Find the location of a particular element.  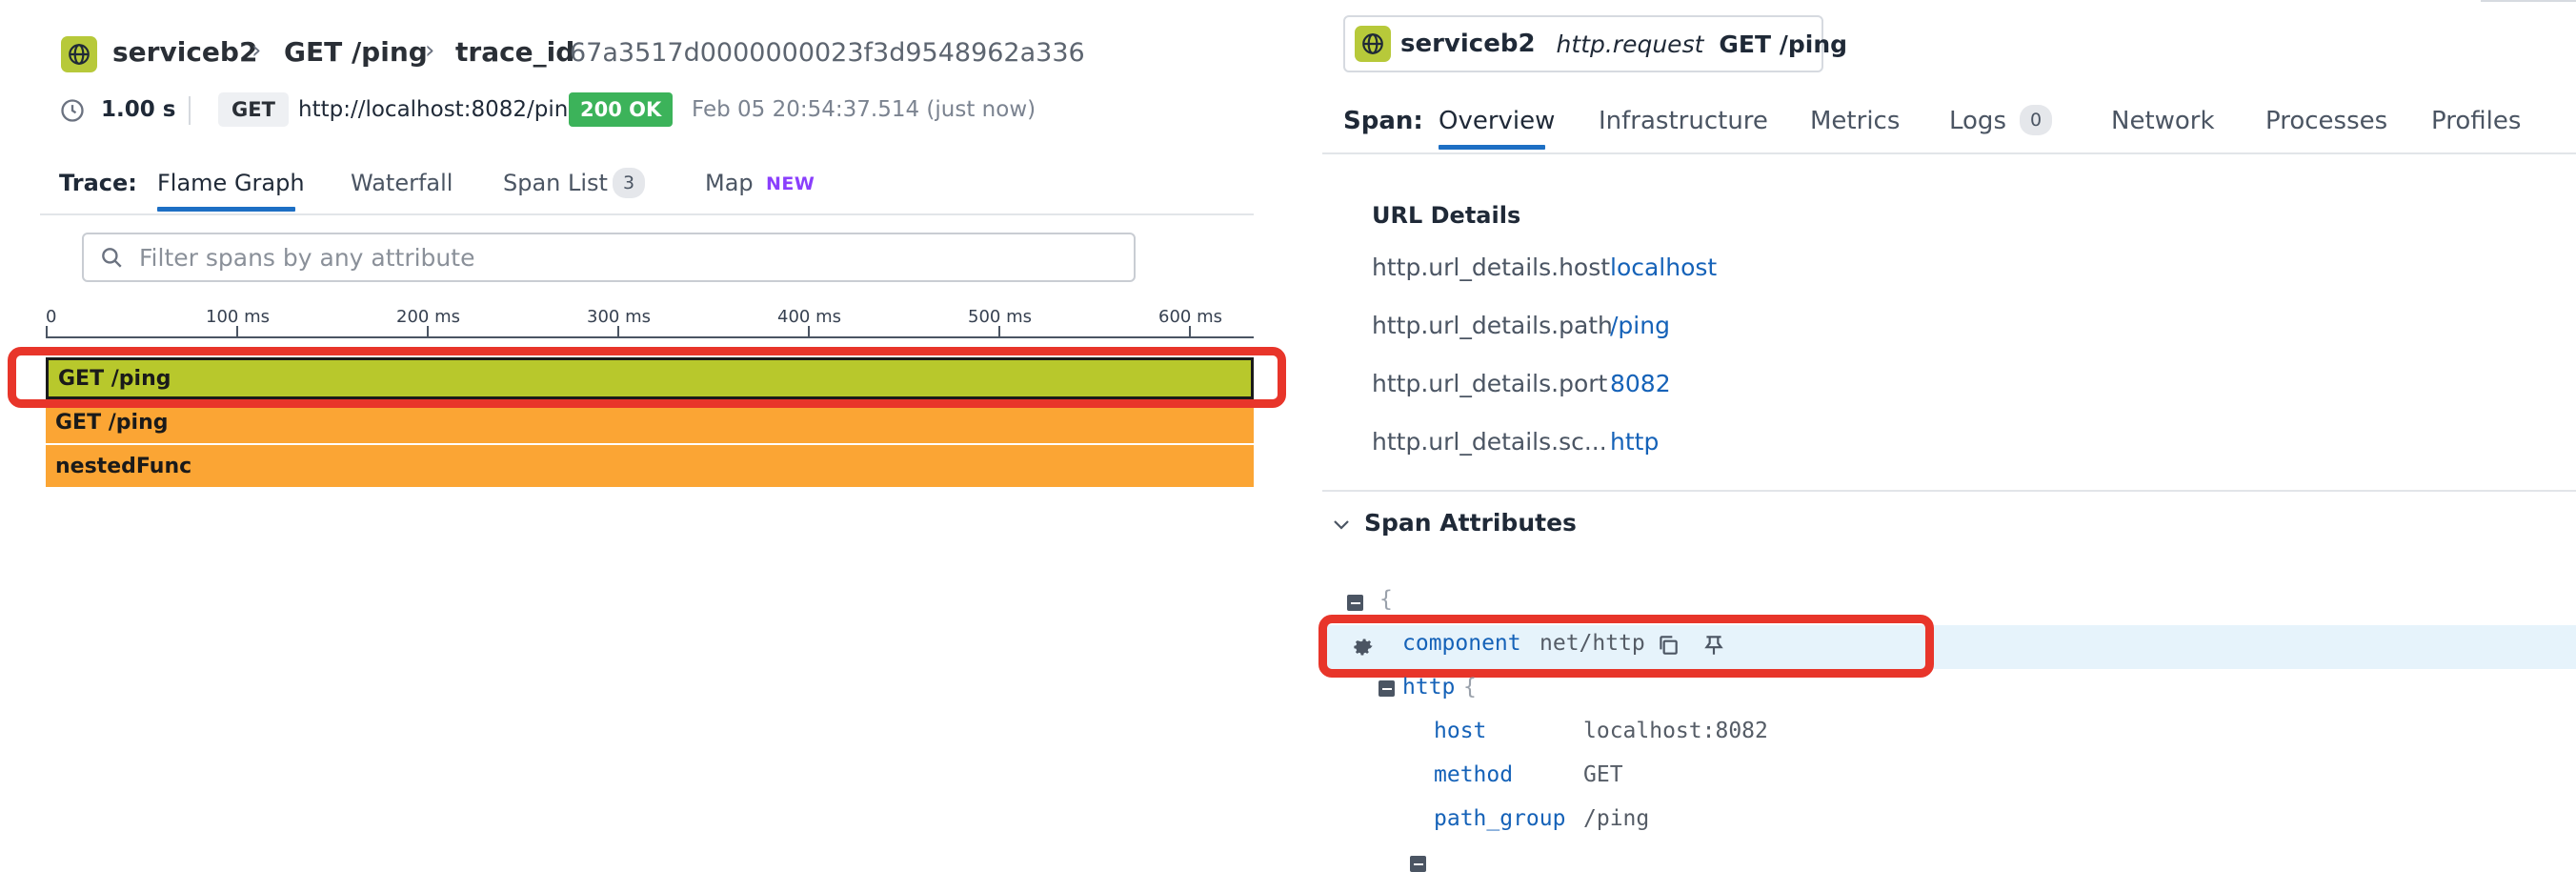

tick-label-100: 100 ms is located at coordinates (238, 317).